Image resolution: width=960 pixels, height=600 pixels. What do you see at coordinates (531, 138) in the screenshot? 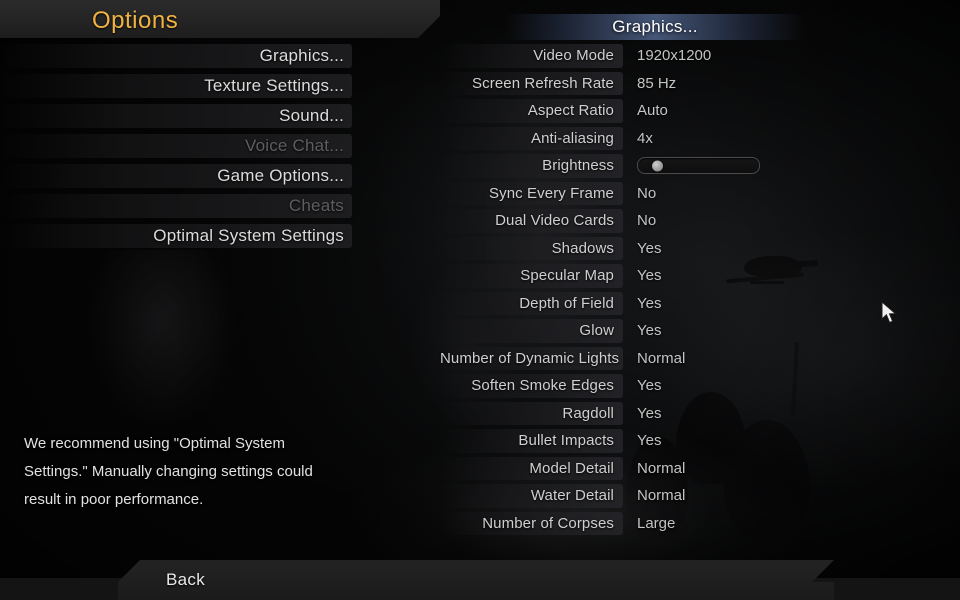
I see `settings-row-label: Anti-aliasing` at bounding box center [531, 138].